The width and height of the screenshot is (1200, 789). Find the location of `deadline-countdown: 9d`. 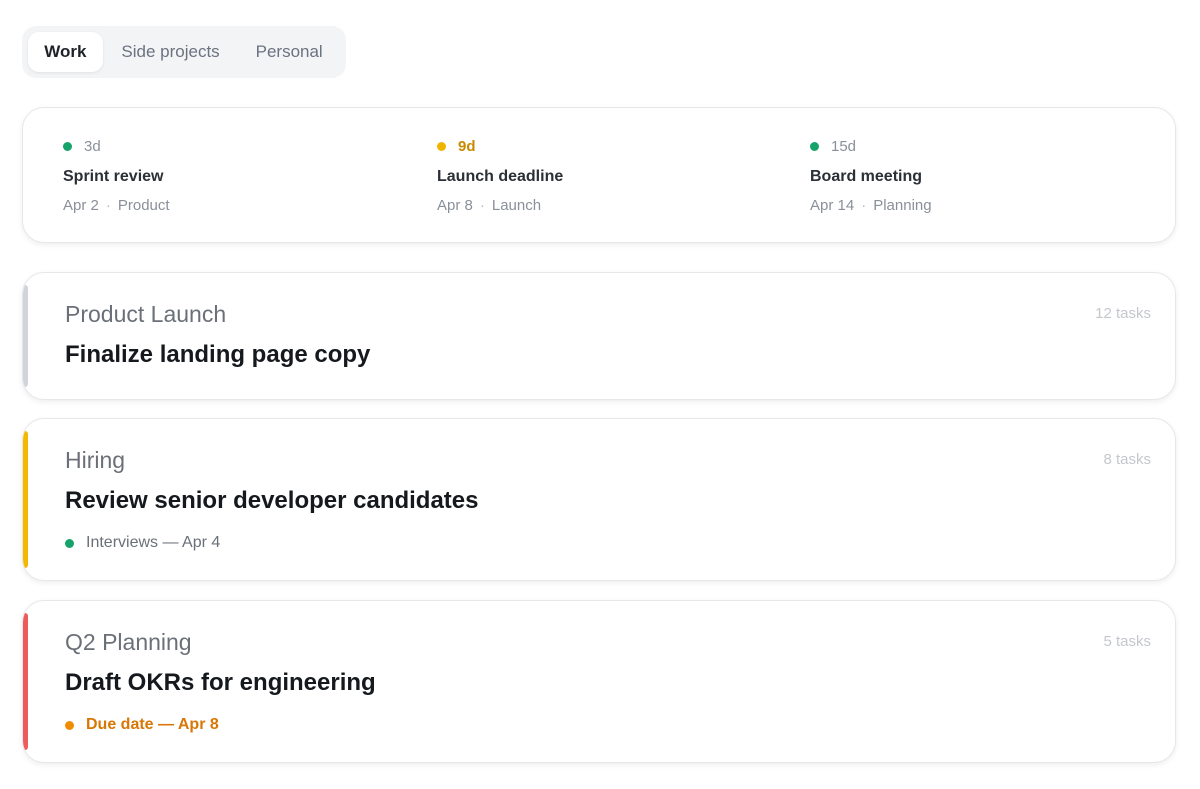

deadline-countdown: 9d is located at coordinates (456, 146).